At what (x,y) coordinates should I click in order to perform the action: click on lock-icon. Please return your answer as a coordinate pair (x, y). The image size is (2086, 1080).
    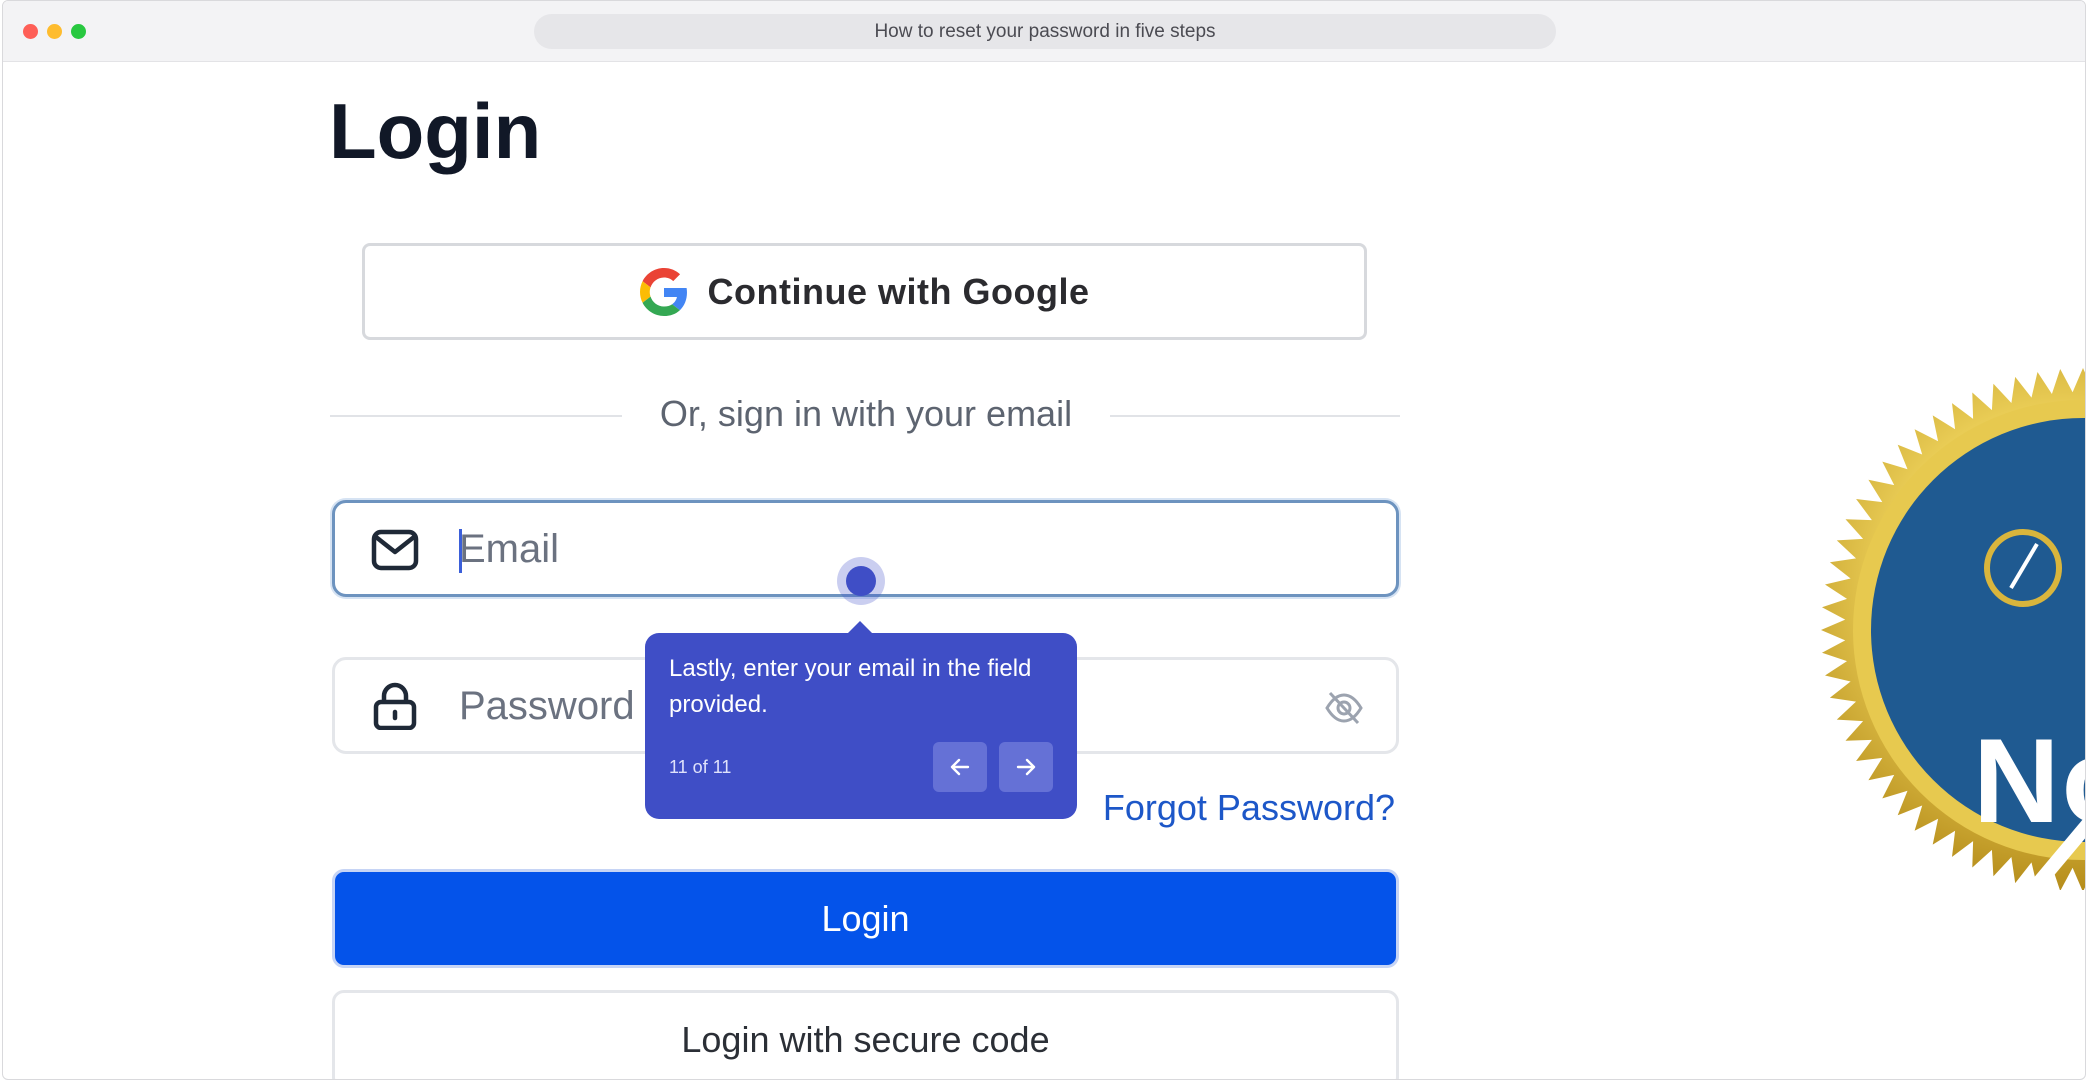
    Looking at the image, I should click on (395, 706).